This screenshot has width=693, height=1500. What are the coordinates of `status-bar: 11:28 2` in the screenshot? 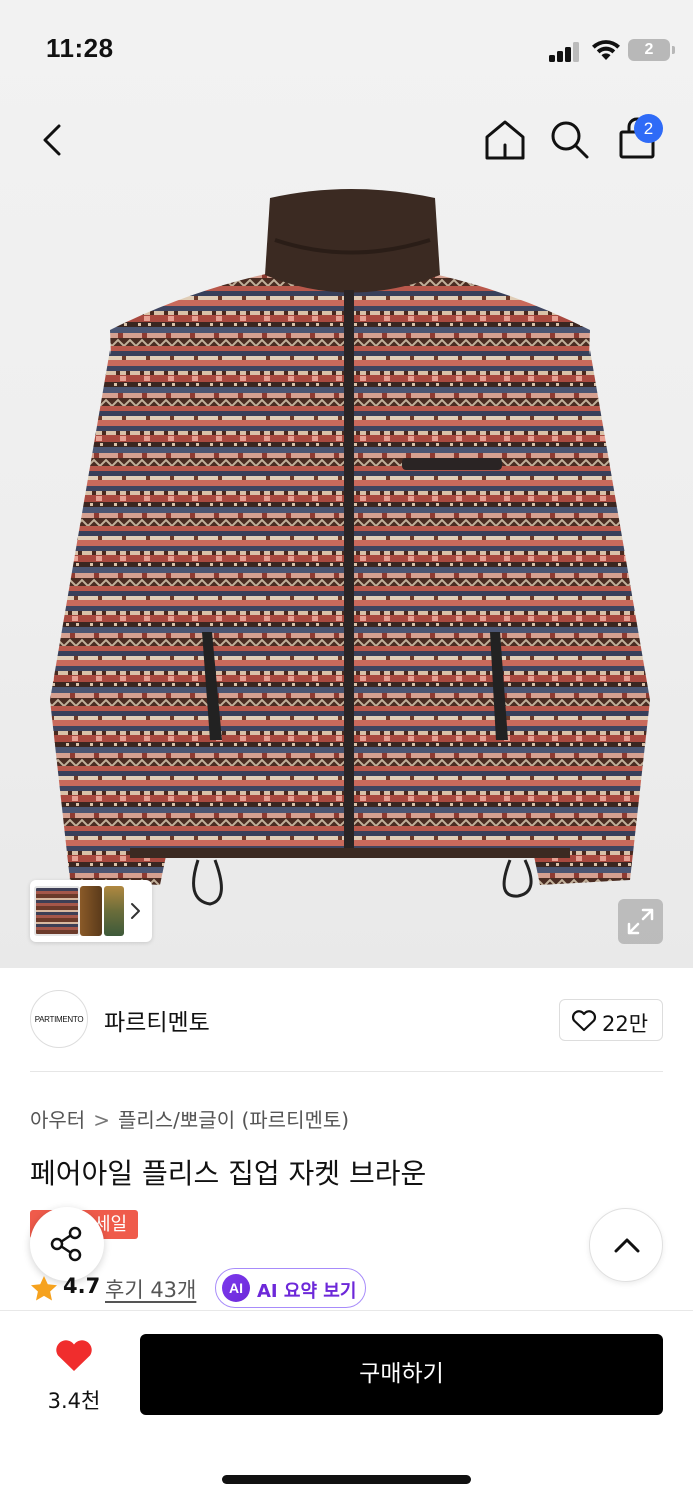 It's located at (346, 50).